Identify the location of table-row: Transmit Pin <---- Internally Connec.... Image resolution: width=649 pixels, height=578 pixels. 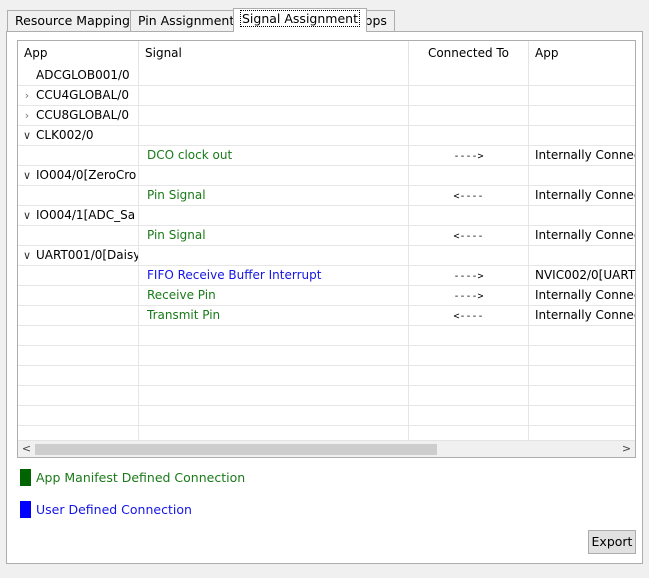
(326, 316).